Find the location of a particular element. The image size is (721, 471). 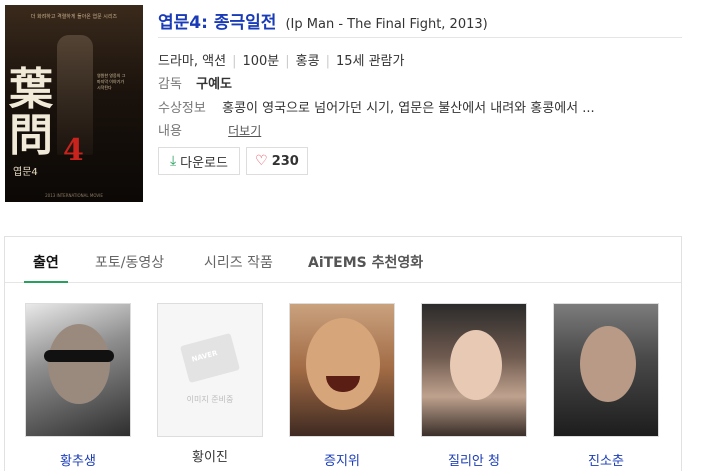

like-count: 230 is located at coordinates (285, 161).